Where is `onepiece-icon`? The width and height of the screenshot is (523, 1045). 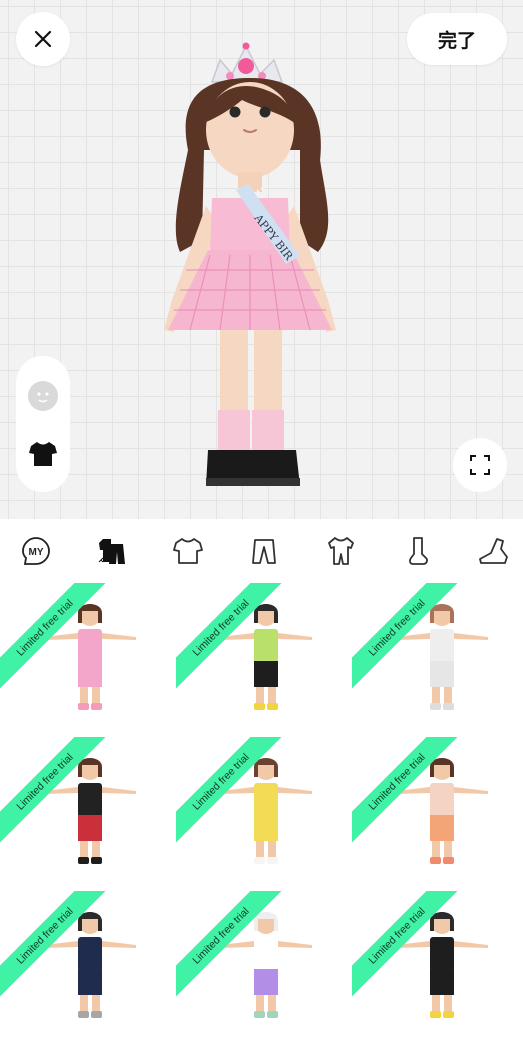 onepiece-icon is located at coordinates (340, 551).